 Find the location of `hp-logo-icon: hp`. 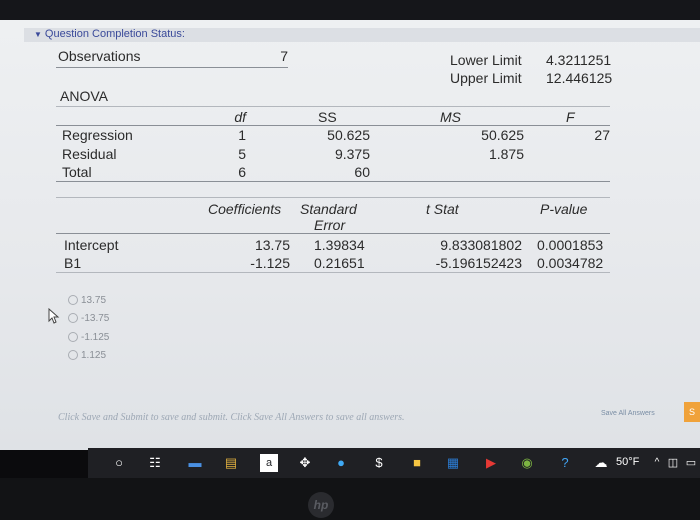

hp-logo-icon: hp is located at coordinates (321, 505).